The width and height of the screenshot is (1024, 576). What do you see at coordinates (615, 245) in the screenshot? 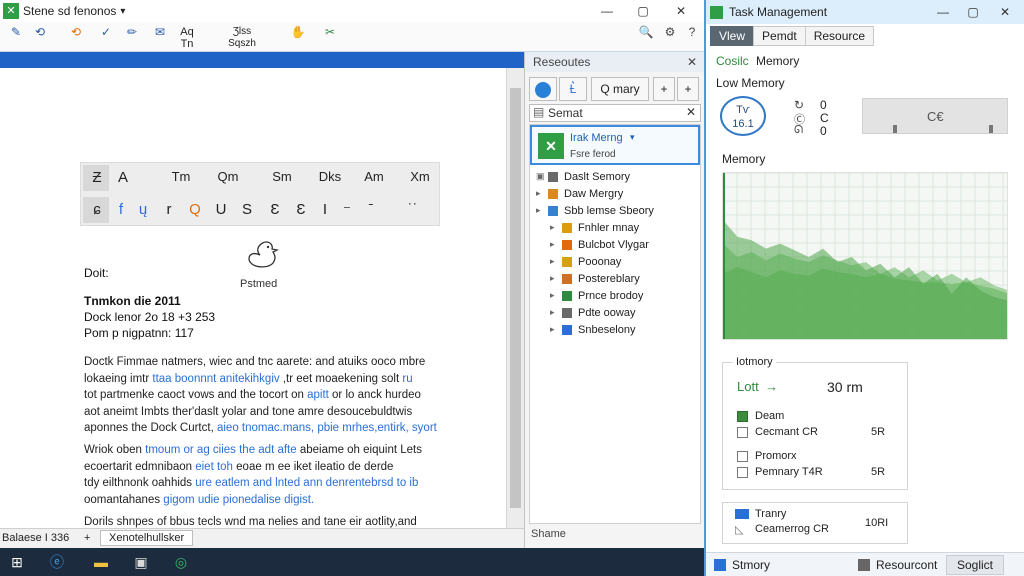
I see `tree-item: ▸ Bulcbot Vlygar` at bounding box center [615, 245].